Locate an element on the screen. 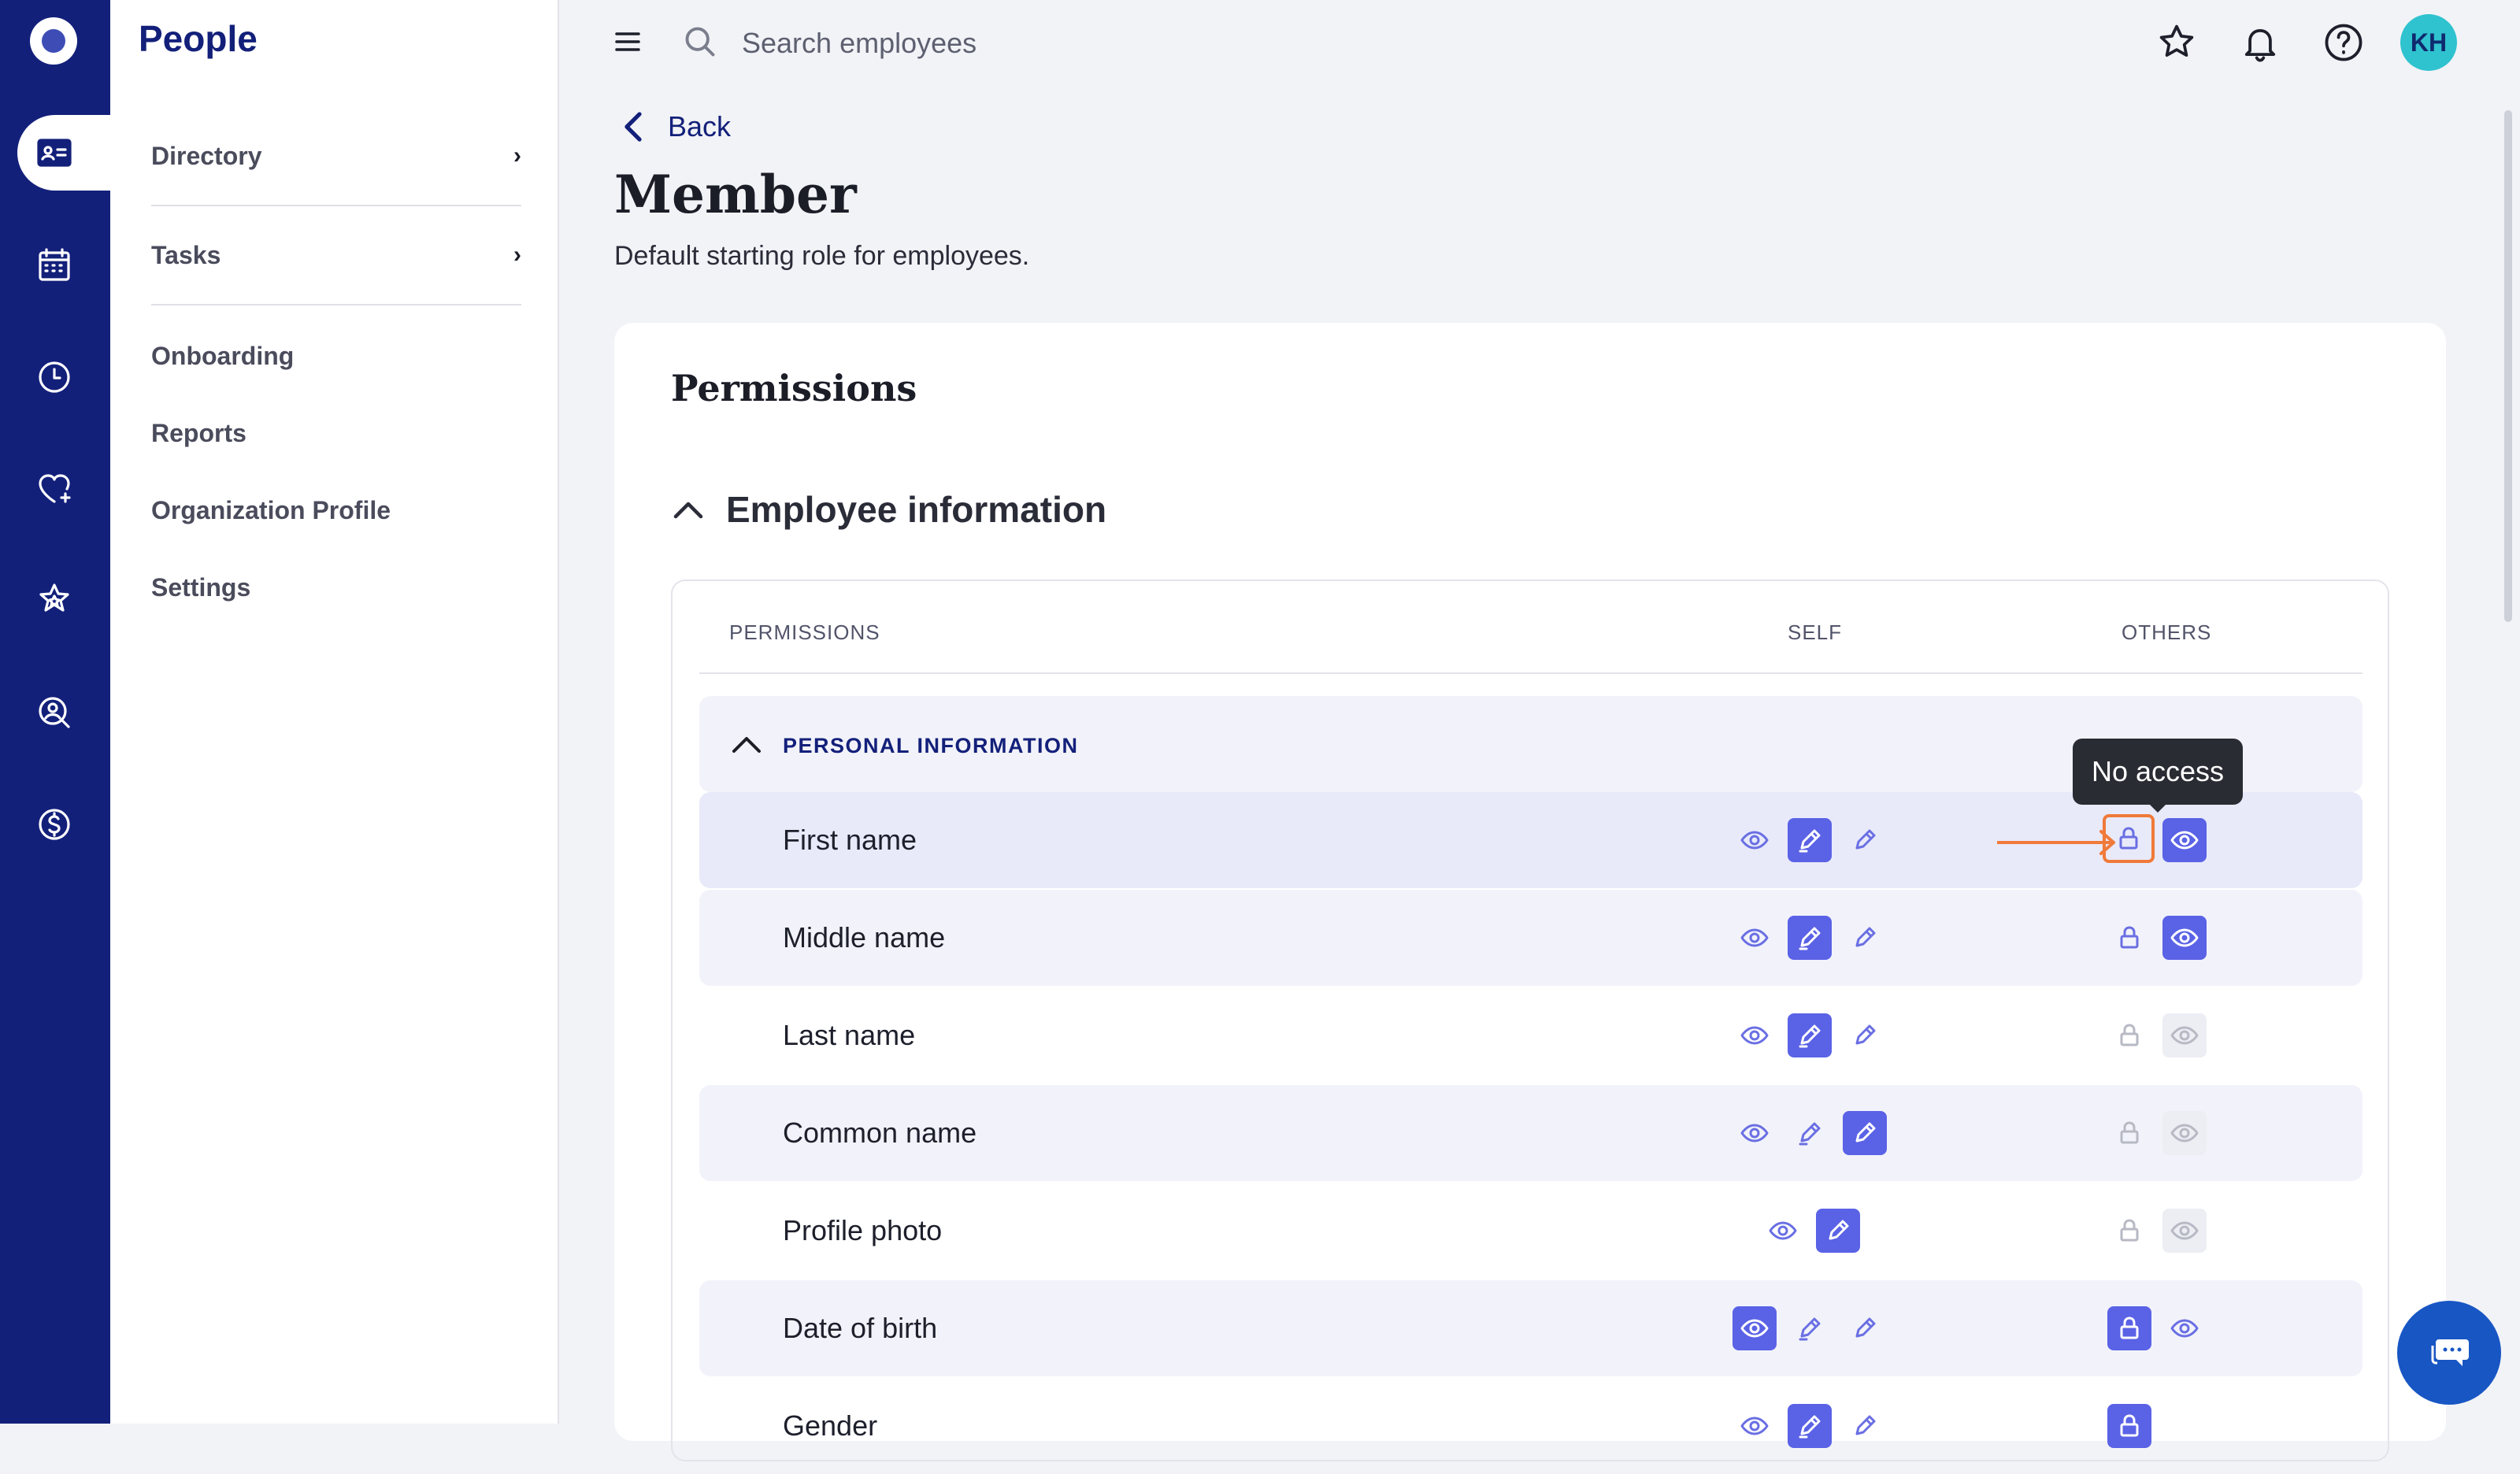 This screenshot has height=1474, width=2520. back-link: Back is located at coordinates (674, 127).